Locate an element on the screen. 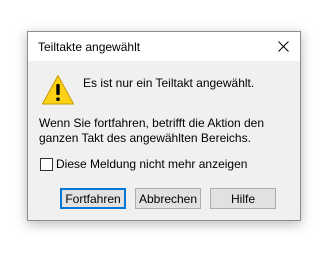 Image resolution: width=329 pixels, height=263 pixels. close-icon is located at coordinates (283, 46).